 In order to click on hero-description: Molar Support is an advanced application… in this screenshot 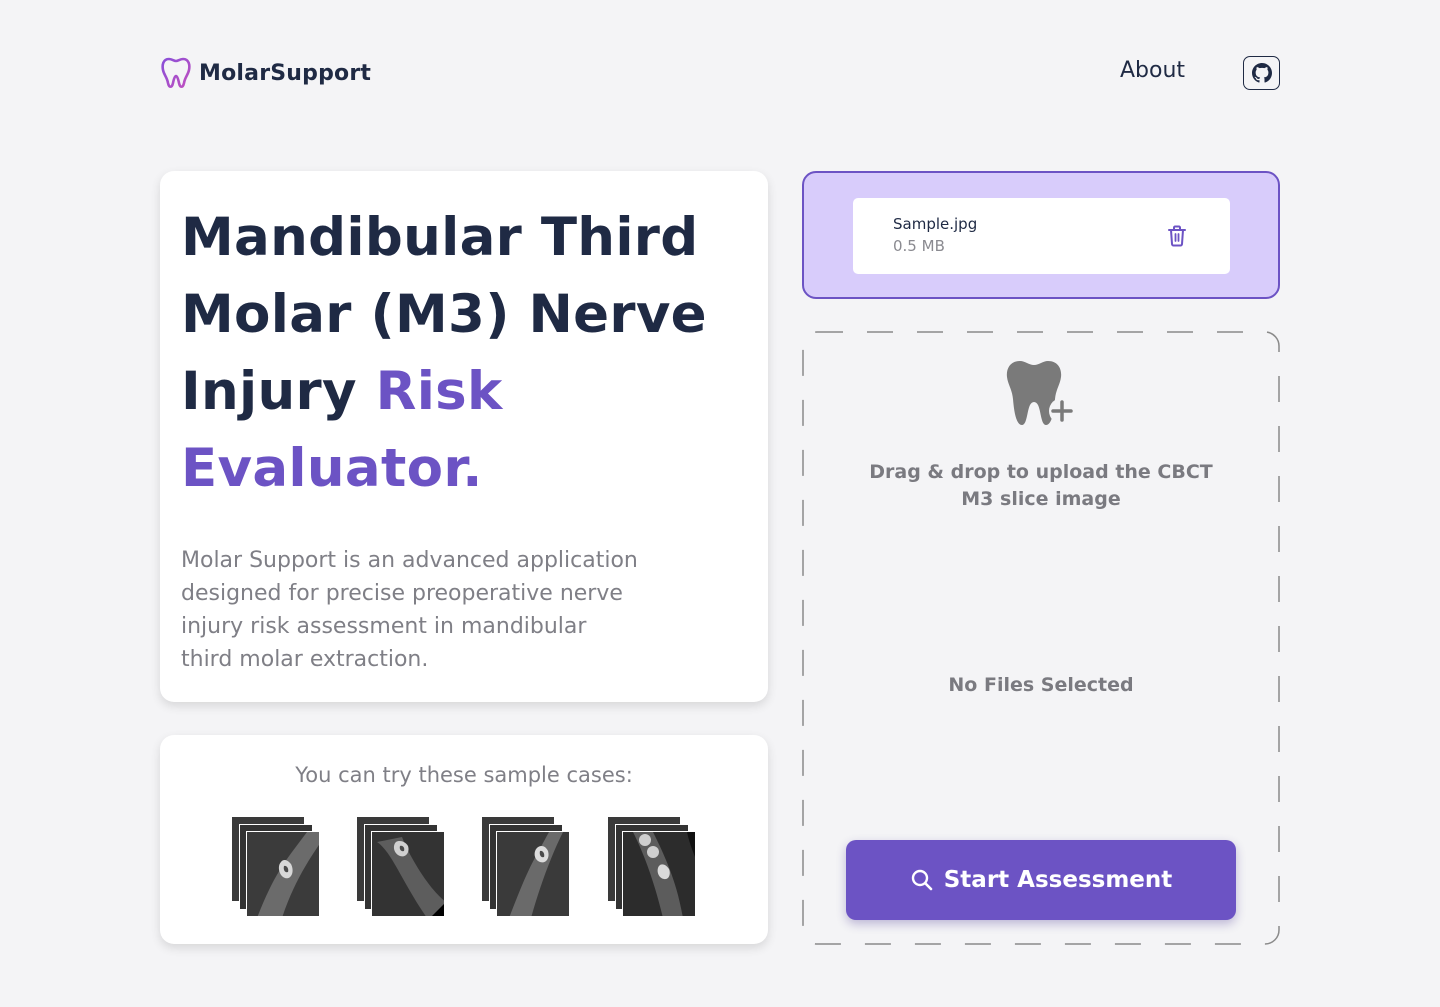, I will do `click(409, 610)`.